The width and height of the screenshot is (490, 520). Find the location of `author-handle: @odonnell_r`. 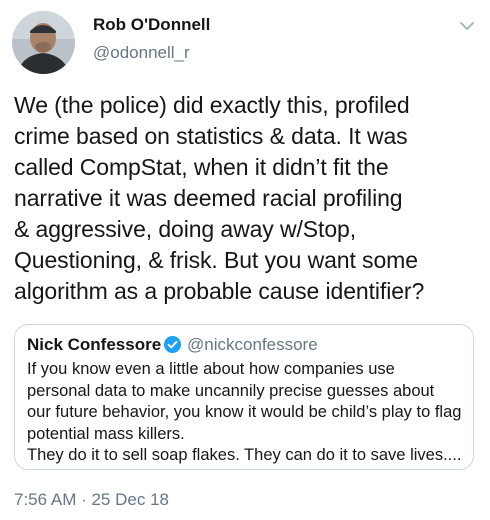

author-handle: @odonnell_r is located at coordinates (141, 53).